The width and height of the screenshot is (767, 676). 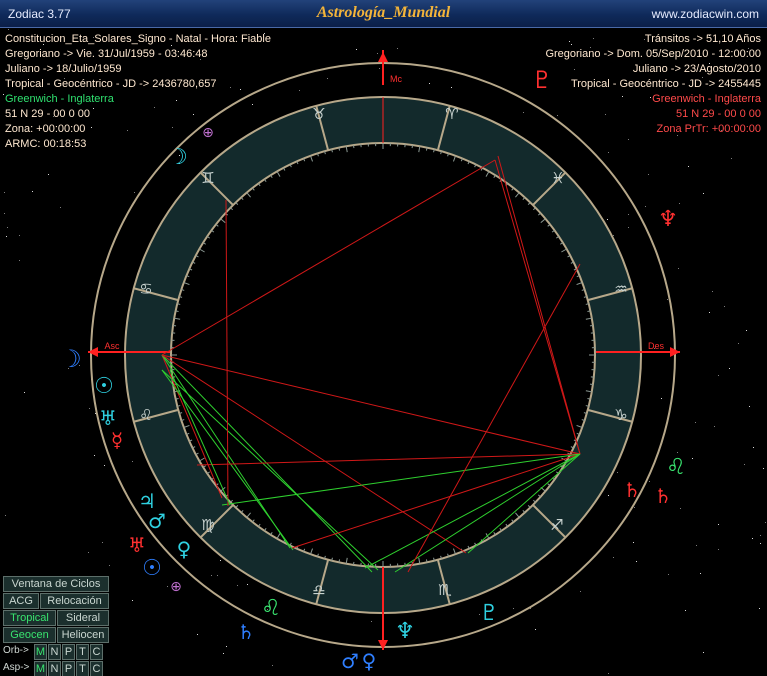 What do you see at coordinates (137, 545) in the screenshot?
I see `uranus-transit-icon: ♅` at bounding box center [137, 545].